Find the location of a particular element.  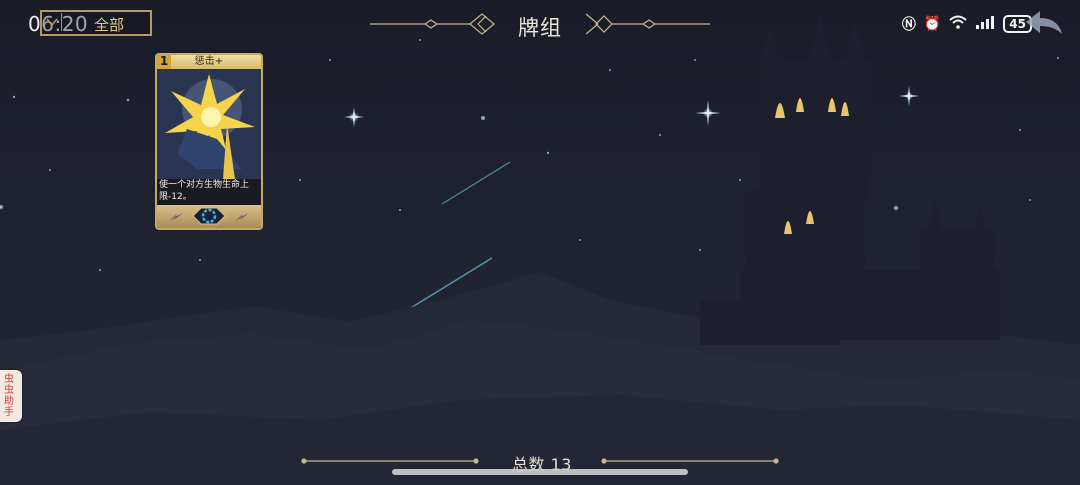

card-description: 使一个对方生物生命上限-12。 is located at coordinates (204, 191).